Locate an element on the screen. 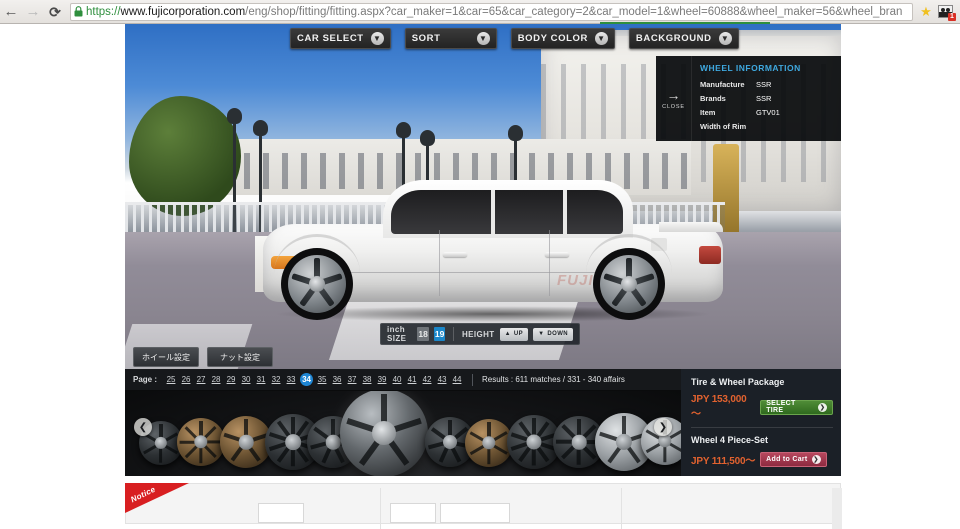 The height and width of the screenshot is (529, 960). door-handle is located at coordinates (455, 254).